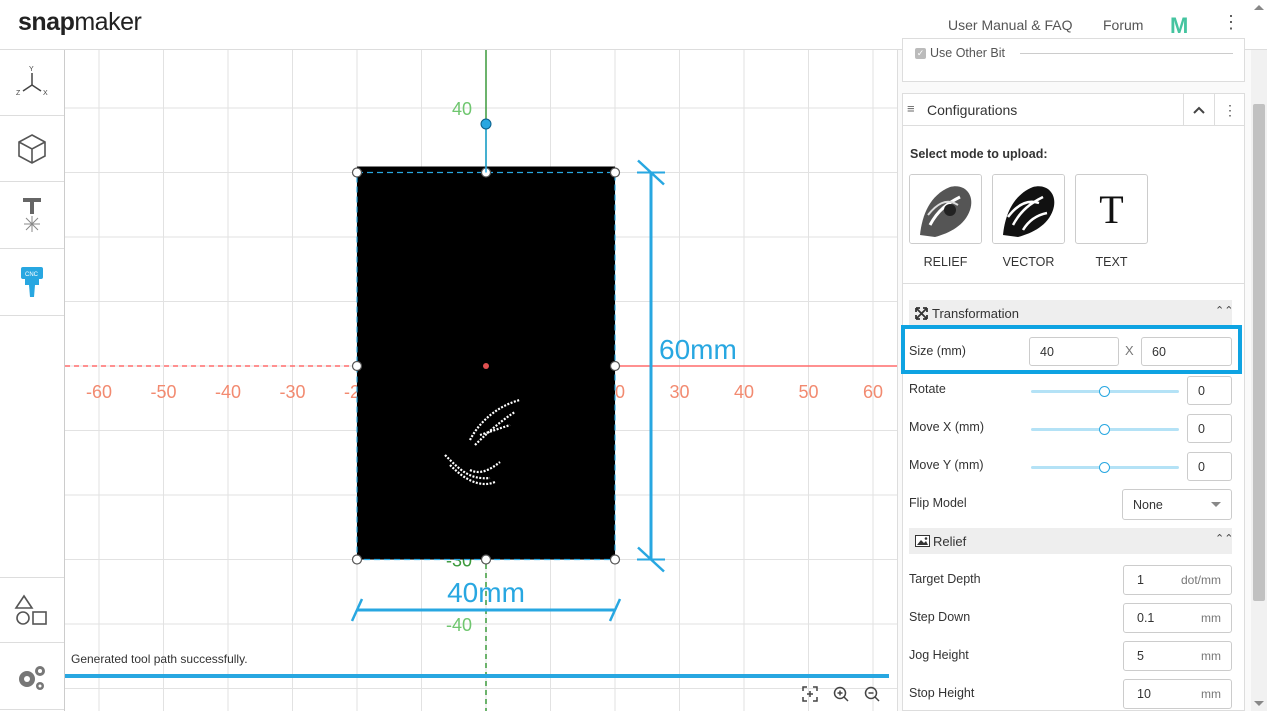 This screenshot has height=711, width=1267. What do you see at coordinates (32, 216) in the screenshot?
I see `toolbar-item-laser` at bounding box center [32, 216].